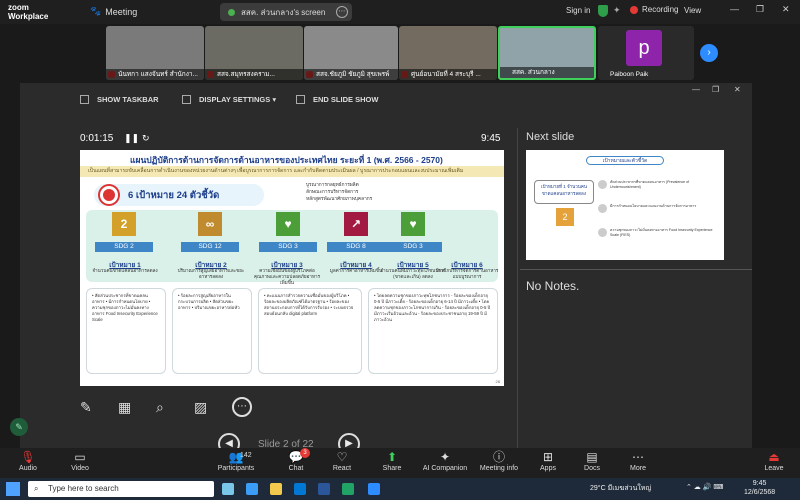 This screenshot has height=500, width=800. I want to click on signin-button: Sign in, so click(578, 10).